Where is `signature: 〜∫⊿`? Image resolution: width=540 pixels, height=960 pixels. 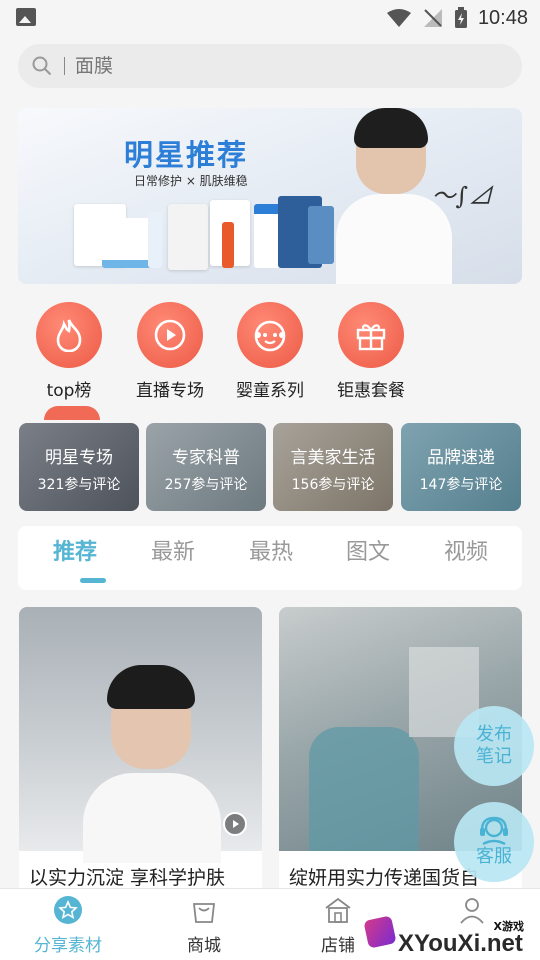 signature: 〜∫⊿ is located at coordinates (461, 196).